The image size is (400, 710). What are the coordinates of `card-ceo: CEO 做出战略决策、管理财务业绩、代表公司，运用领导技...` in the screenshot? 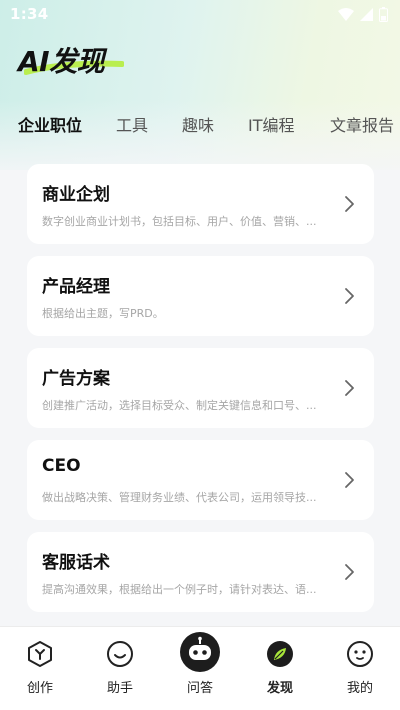 It's located at (200, 480).